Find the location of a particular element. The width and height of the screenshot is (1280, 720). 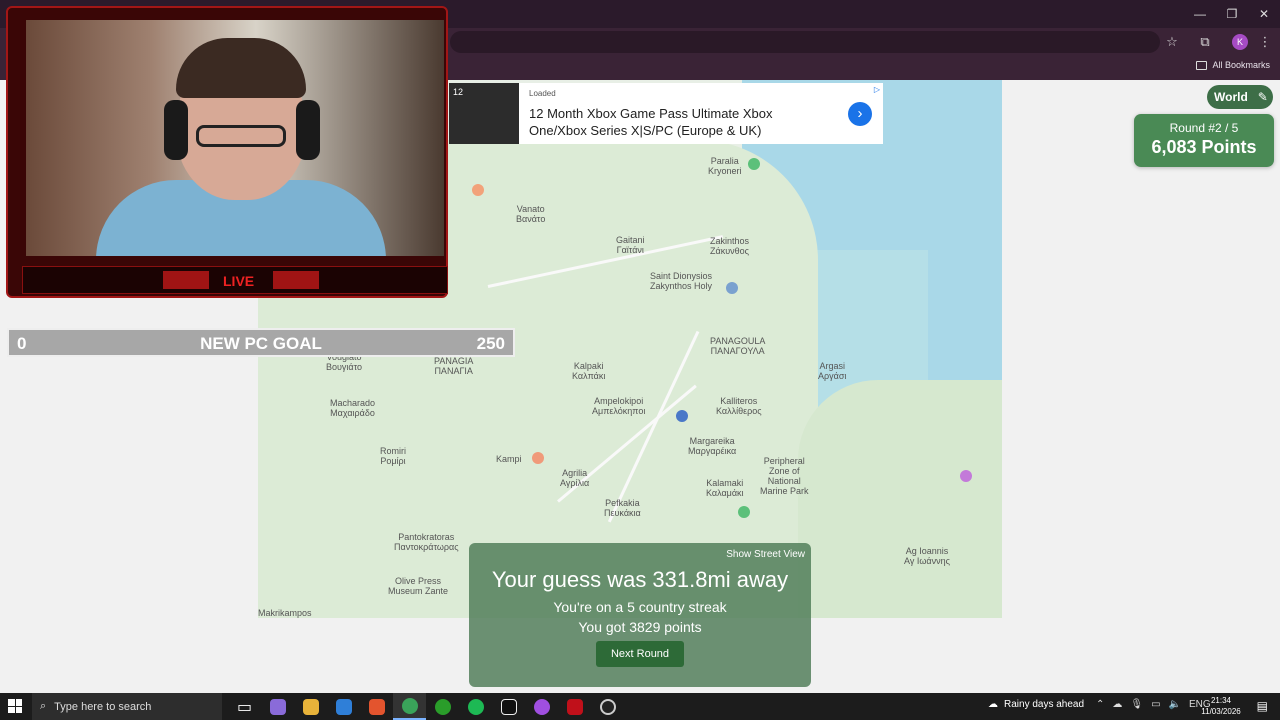

taskbar-app-xbox is located at coordinates (442, 706).